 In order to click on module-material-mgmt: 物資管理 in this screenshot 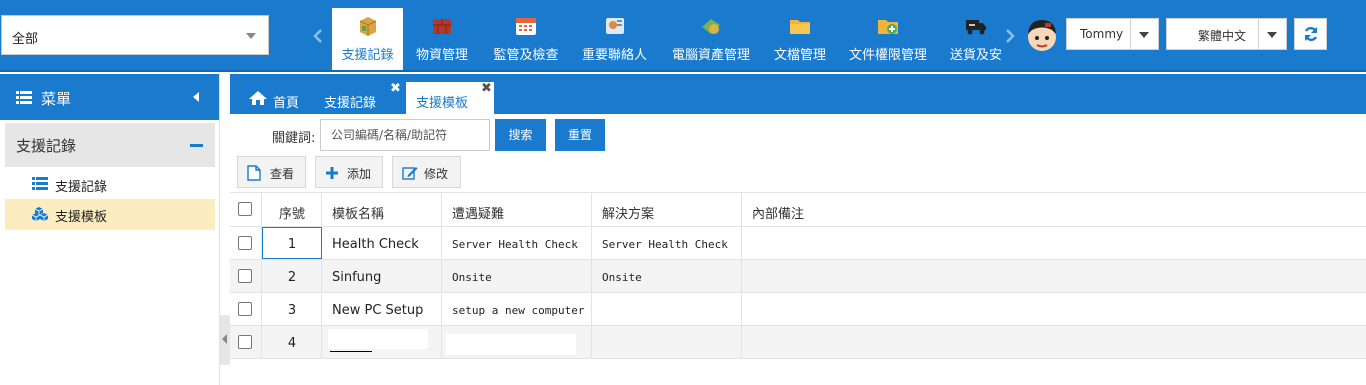, I will do `click(442, 39)`.